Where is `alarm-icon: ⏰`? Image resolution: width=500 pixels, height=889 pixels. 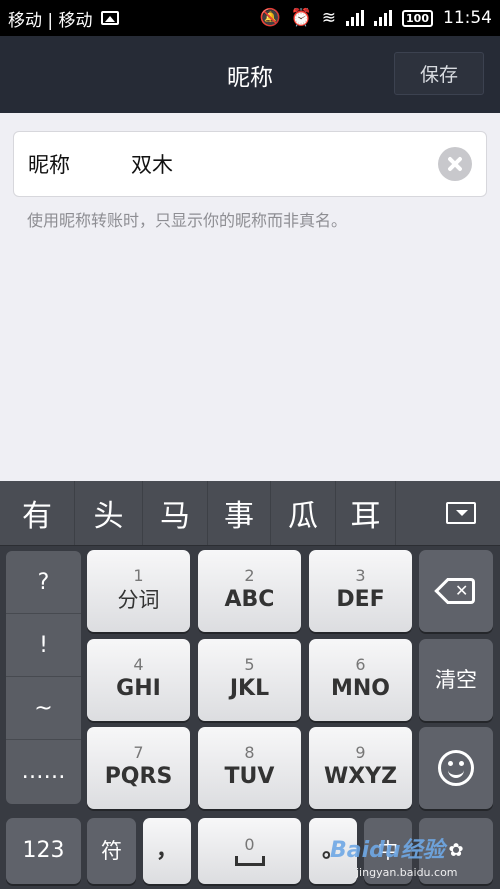
alarm-icon: ⏰ is located at coordinates (301, 18).